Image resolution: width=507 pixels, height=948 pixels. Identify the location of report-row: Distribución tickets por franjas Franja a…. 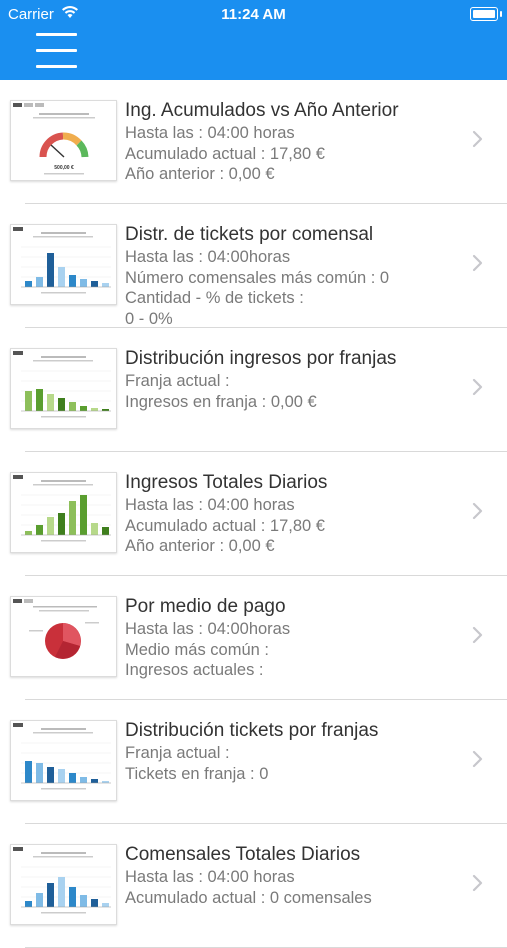
(253, 762).